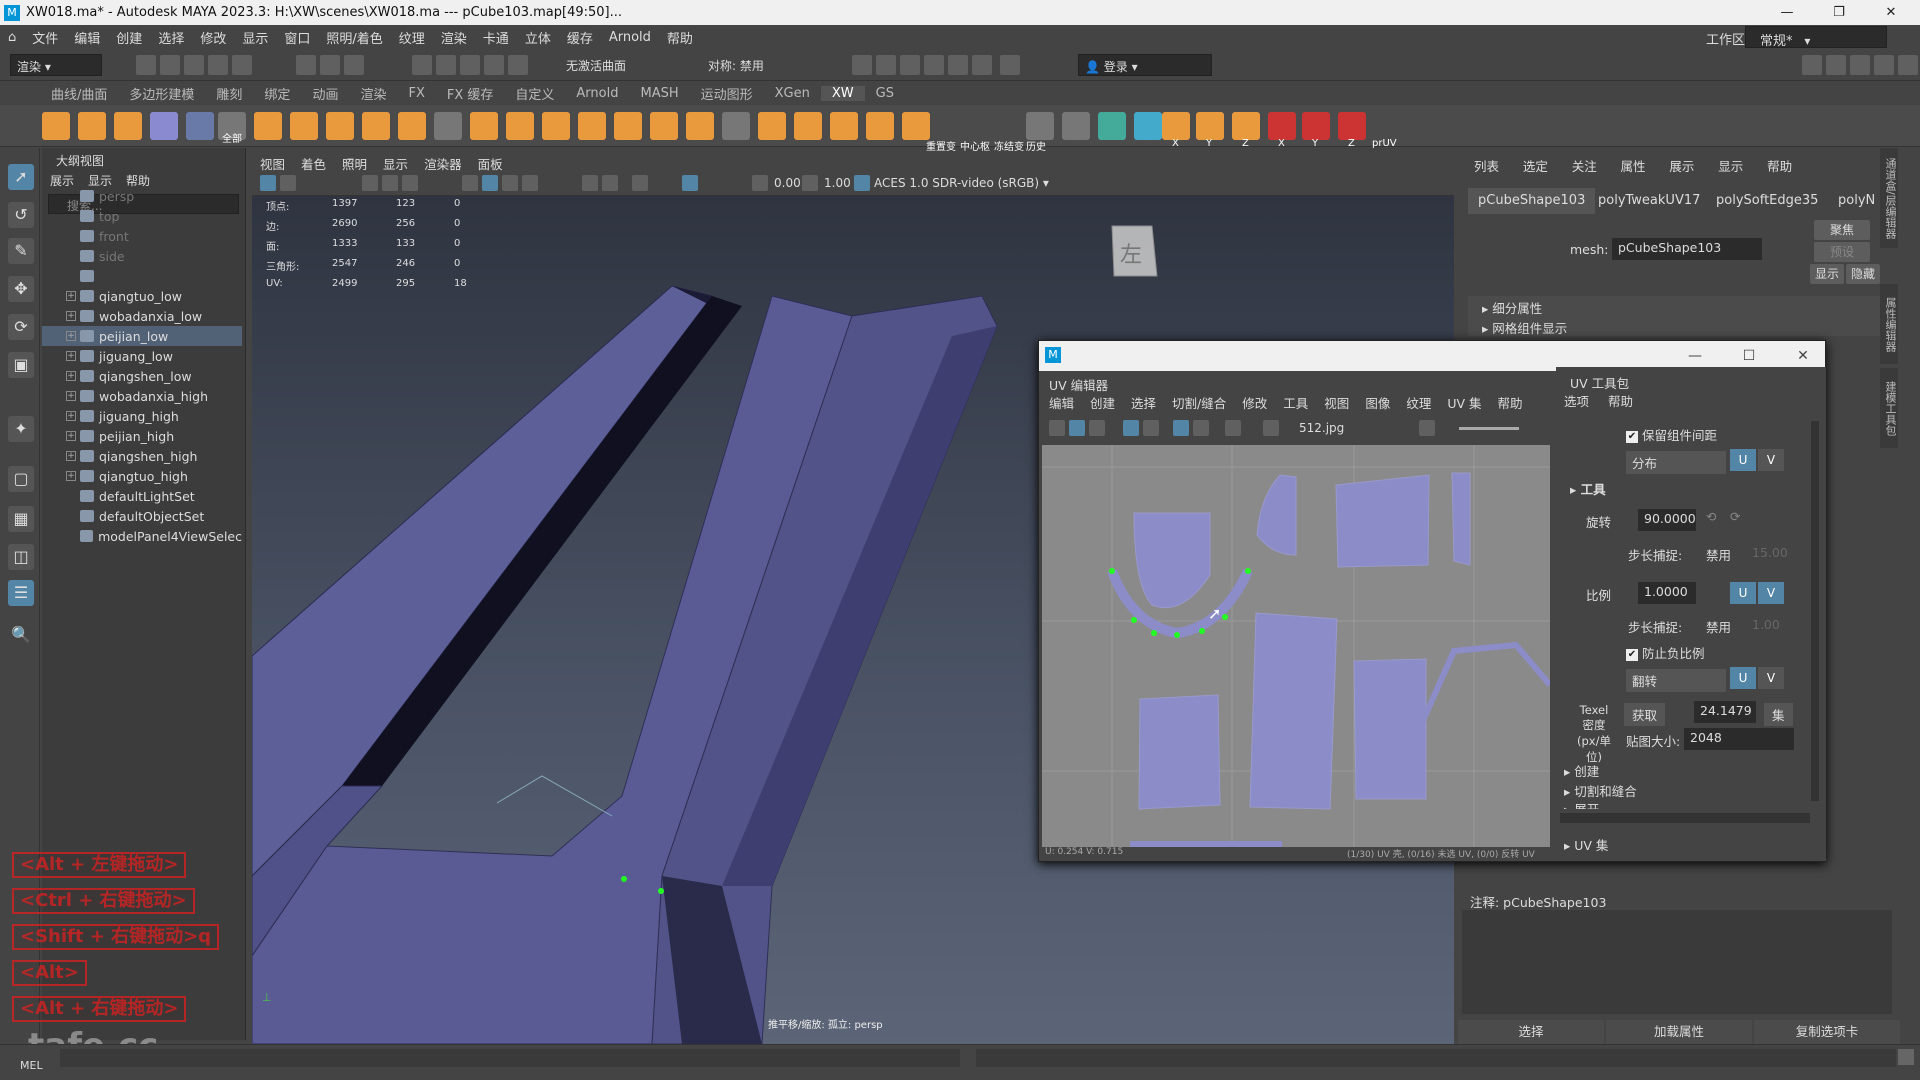 The height and width of the screenshot is (1080, 1920). What do you see at coordinates (1143, 402) in the screenshot?
I see `uv-menu-select: 选择` at bounding box center [1143, 402].